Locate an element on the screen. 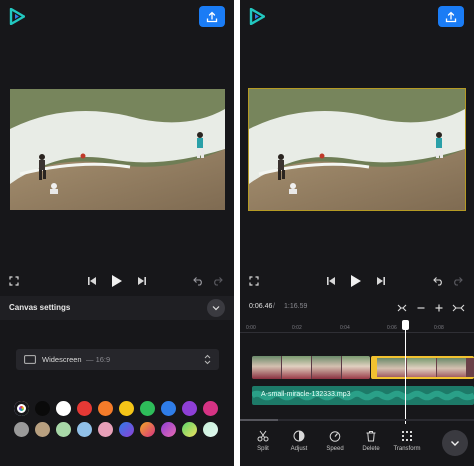  delete-button: Delete is located at coordinates (371, 445).